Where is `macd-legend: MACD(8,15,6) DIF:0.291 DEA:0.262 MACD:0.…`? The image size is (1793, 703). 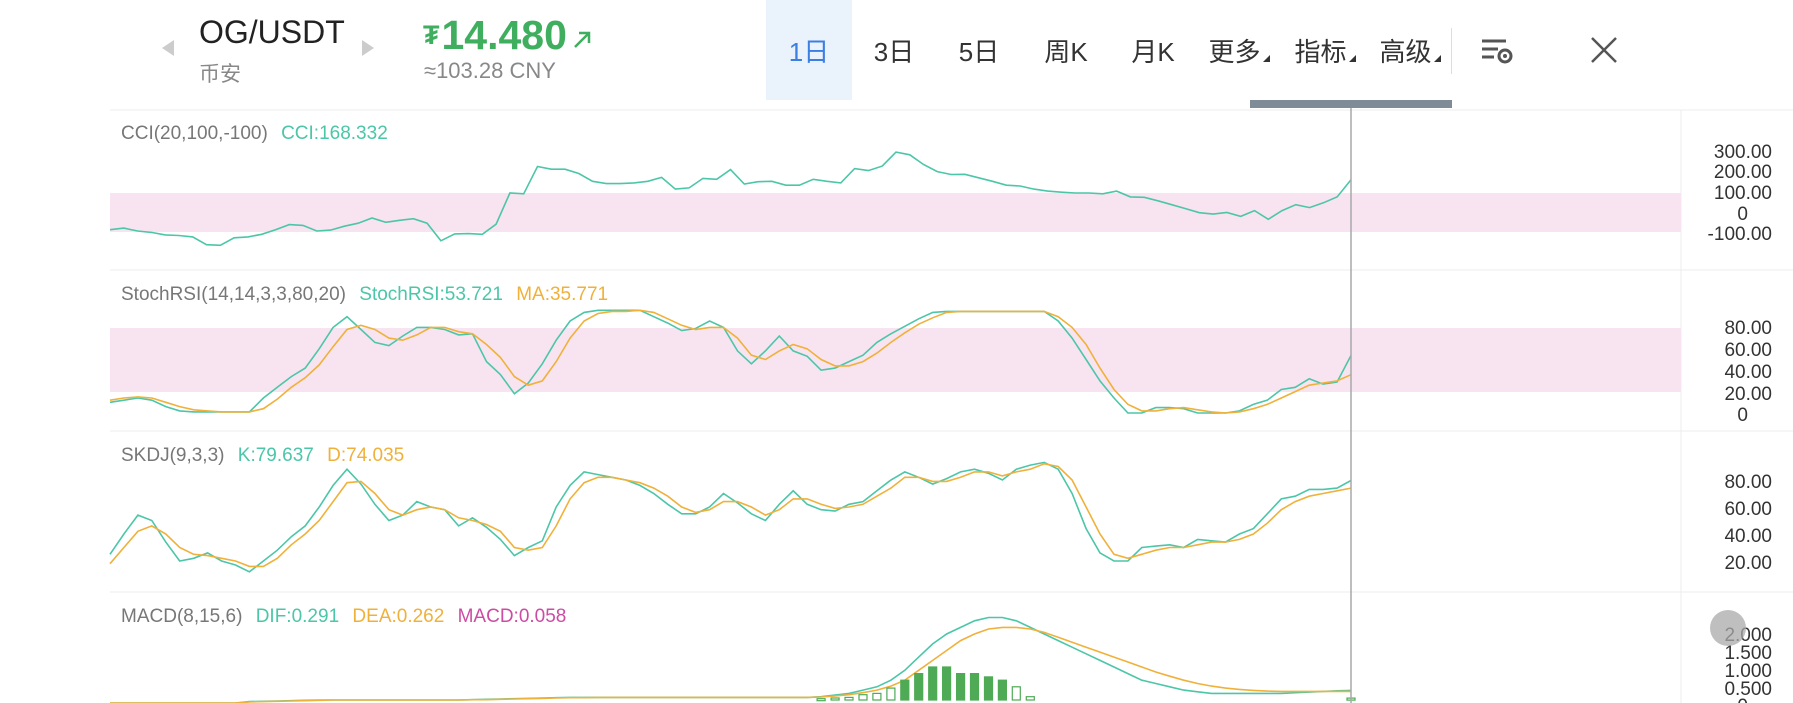
macd-legend: MACD(8,15,6) DIF:0.291 DEA:0.262 MACD:0.… is located at coordinates (343, 616).